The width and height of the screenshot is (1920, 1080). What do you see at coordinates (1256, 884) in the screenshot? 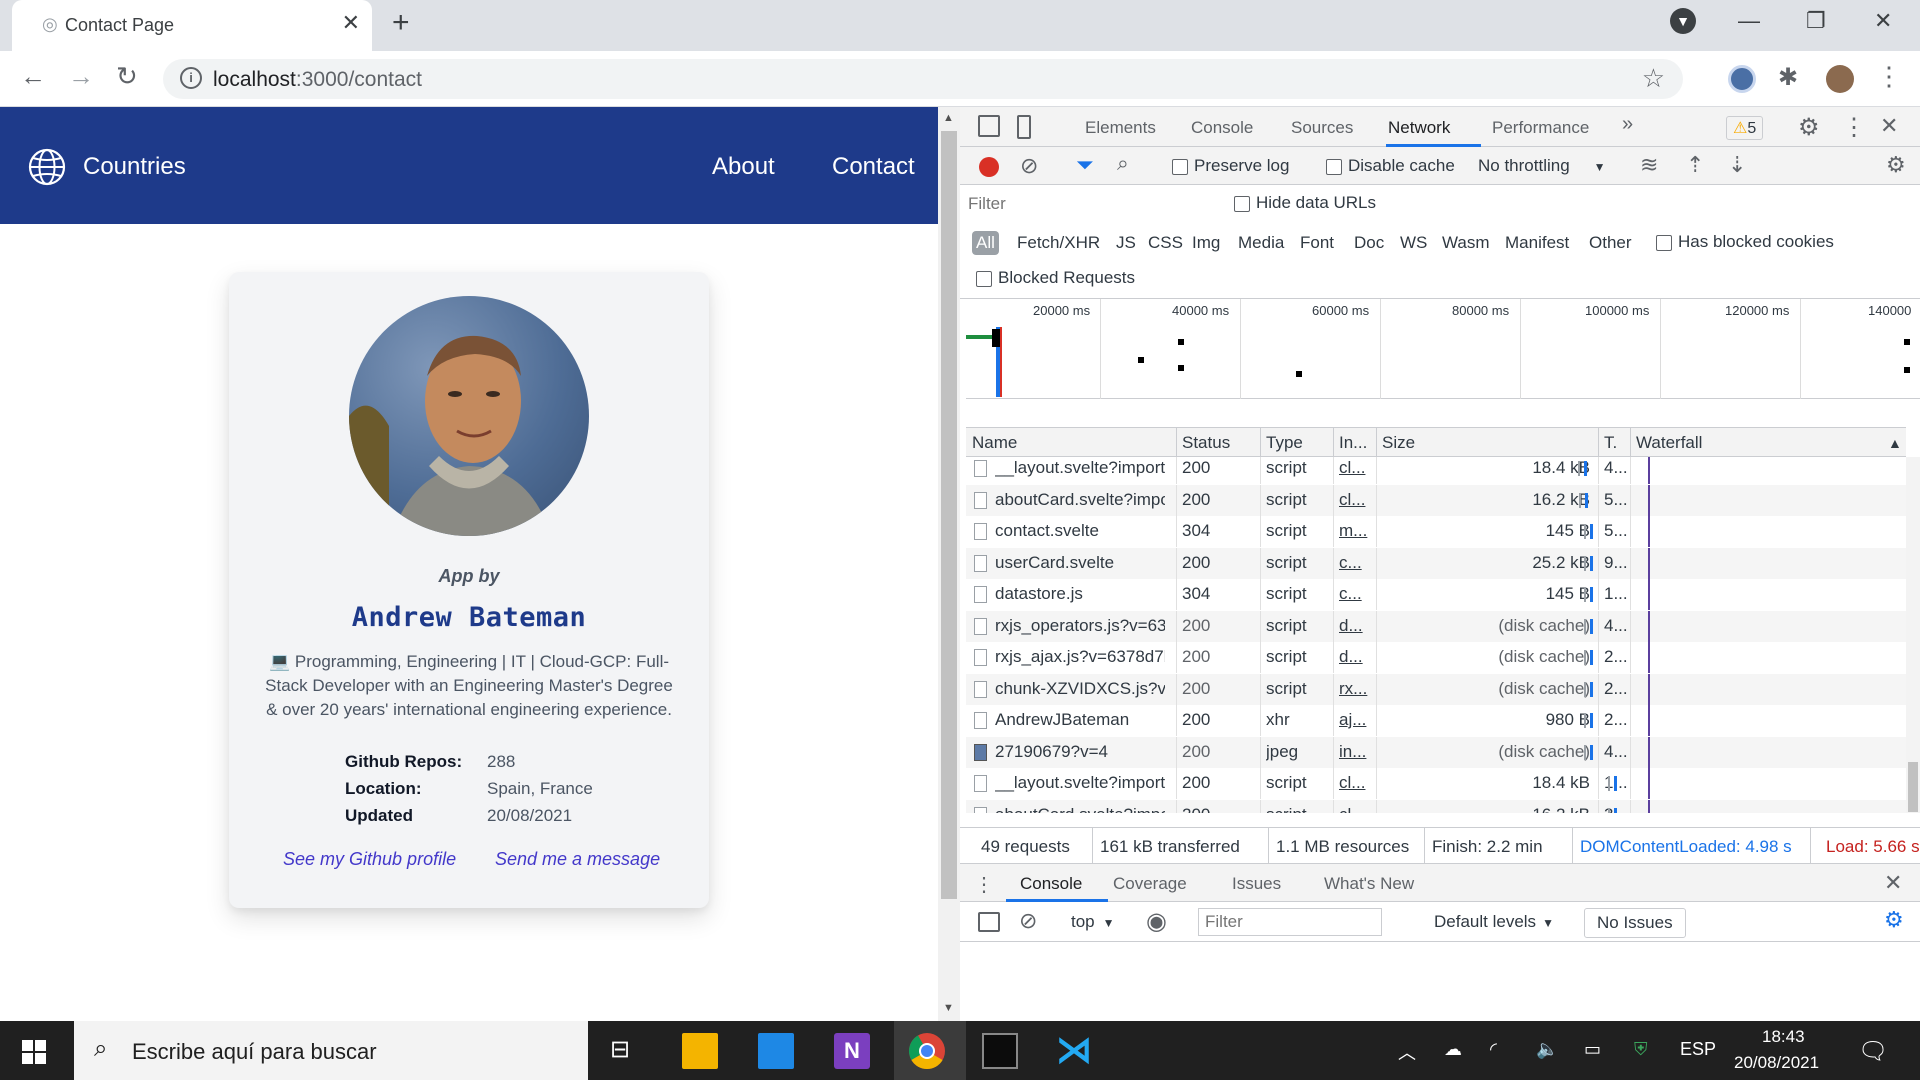
I see `drawer-tab-issues: Issues` at bounding box center [1256, 884].